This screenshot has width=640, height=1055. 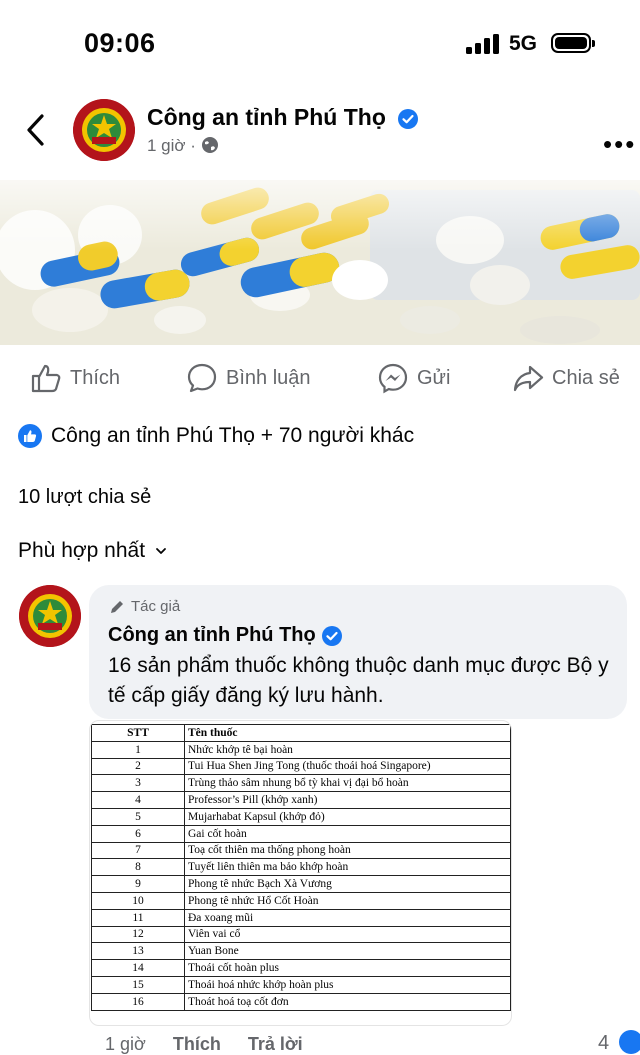 I want to click on row-number-cell: 5, so click(x=138, y=816).